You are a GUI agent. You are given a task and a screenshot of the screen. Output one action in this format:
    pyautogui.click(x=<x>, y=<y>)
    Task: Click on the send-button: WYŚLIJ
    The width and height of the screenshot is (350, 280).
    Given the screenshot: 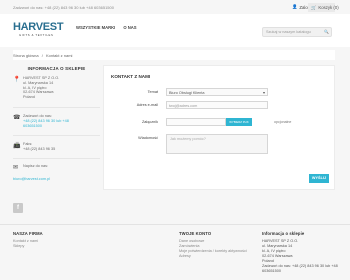 What is the action you would take?
    pyautogui.click(x=319, y=178)
    